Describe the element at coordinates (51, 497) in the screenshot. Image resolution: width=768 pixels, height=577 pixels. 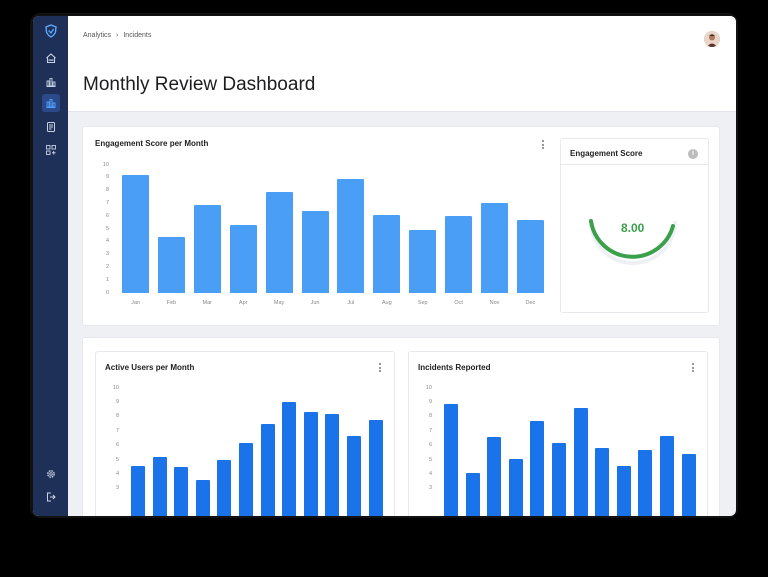
I see `logout-icon` at that location.